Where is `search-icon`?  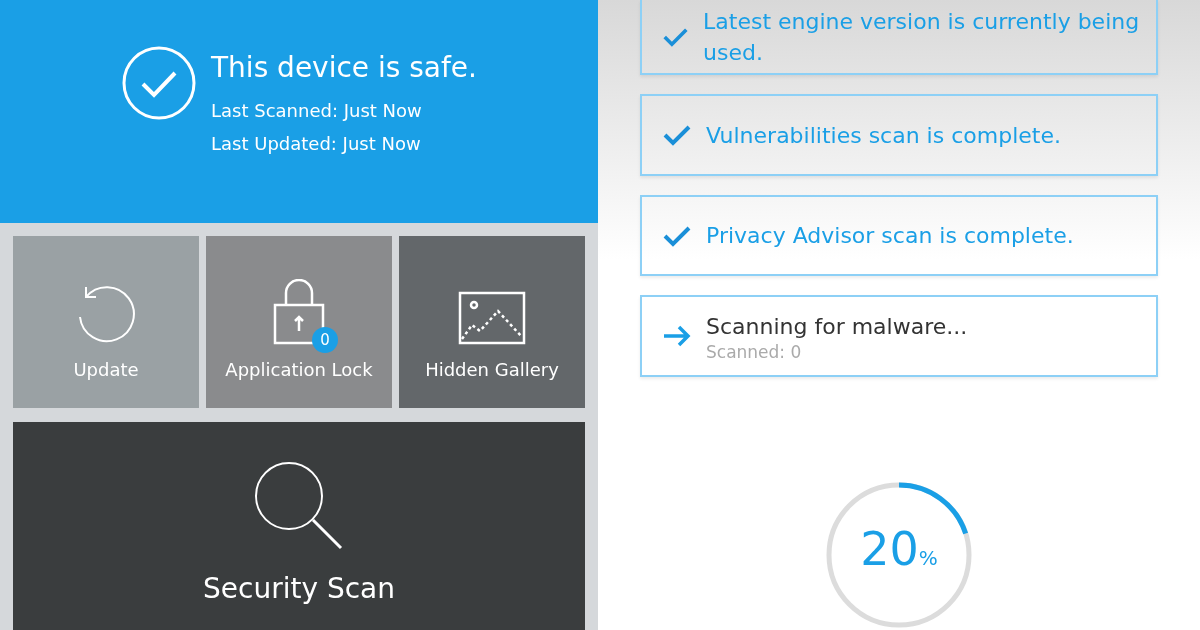
search-icon is located at coordinates (299, 505).